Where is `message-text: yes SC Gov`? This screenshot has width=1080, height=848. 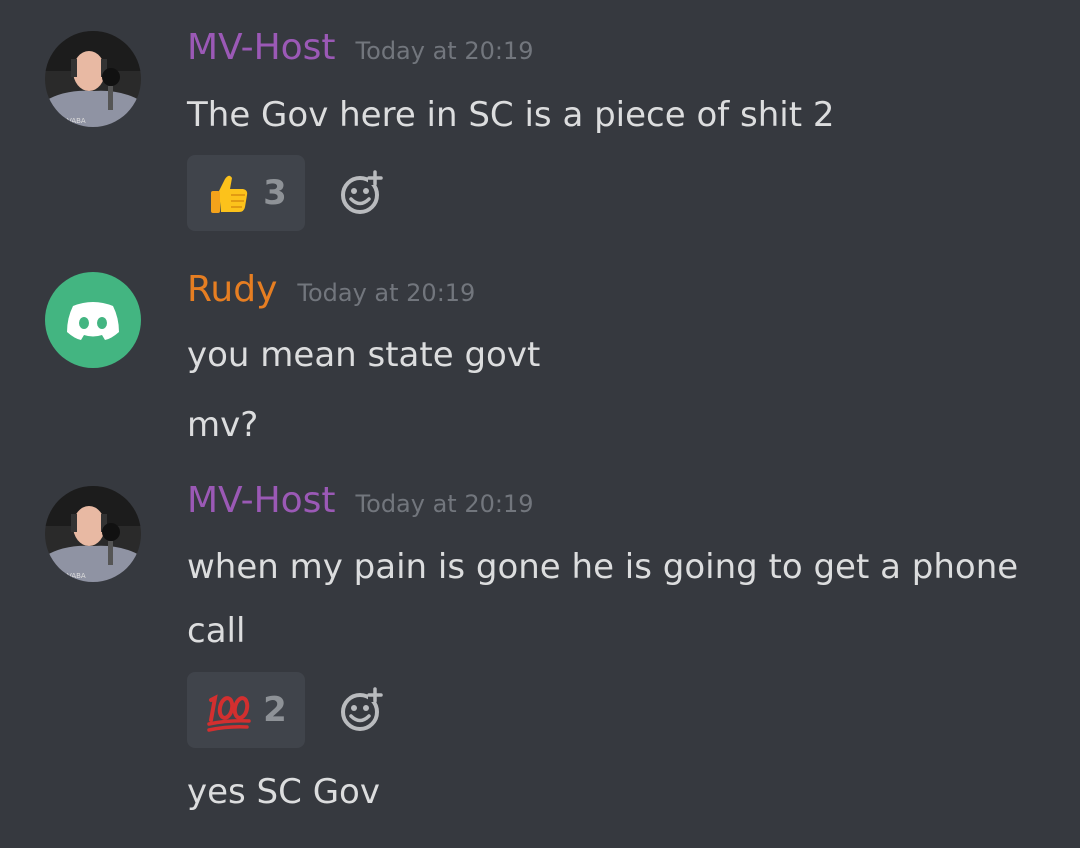
message-text: yes SC Gov is located at coordinates (283, 792).